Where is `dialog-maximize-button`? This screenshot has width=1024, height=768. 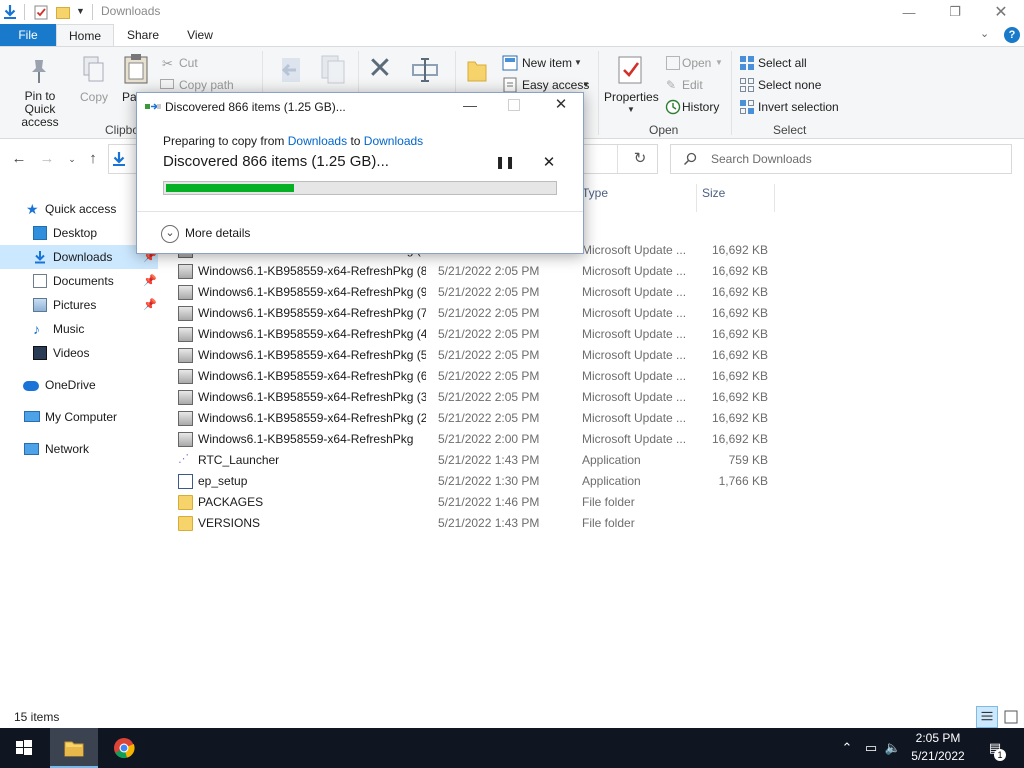
dialog-maximize-button is located at coordinates (514, 105).